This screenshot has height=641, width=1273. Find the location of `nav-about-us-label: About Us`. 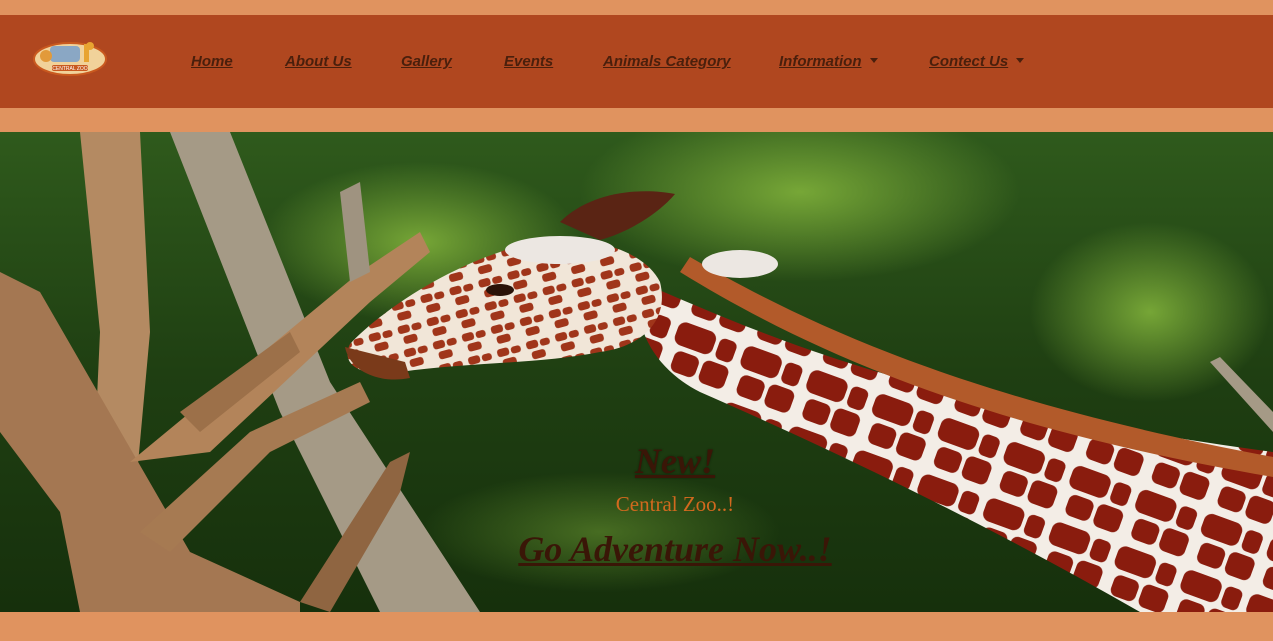

nav-about-us-label: About Us is located at coordinates (318, 61).